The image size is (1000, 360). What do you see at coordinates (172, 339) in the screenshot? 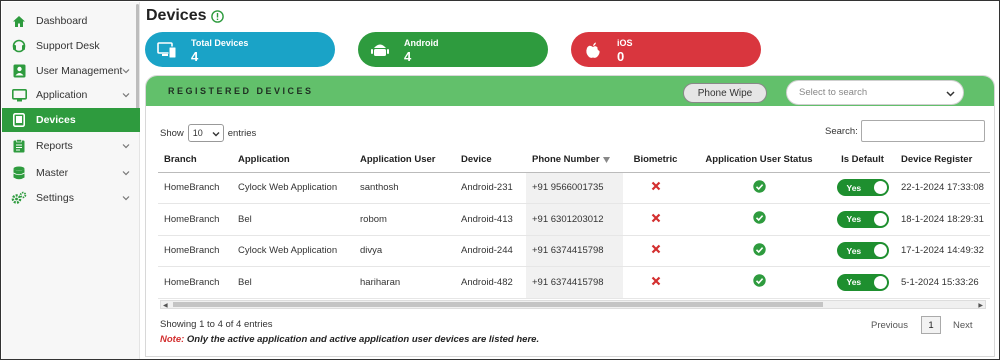
I see `note-label: Note:` at bounding box center [172, 339].